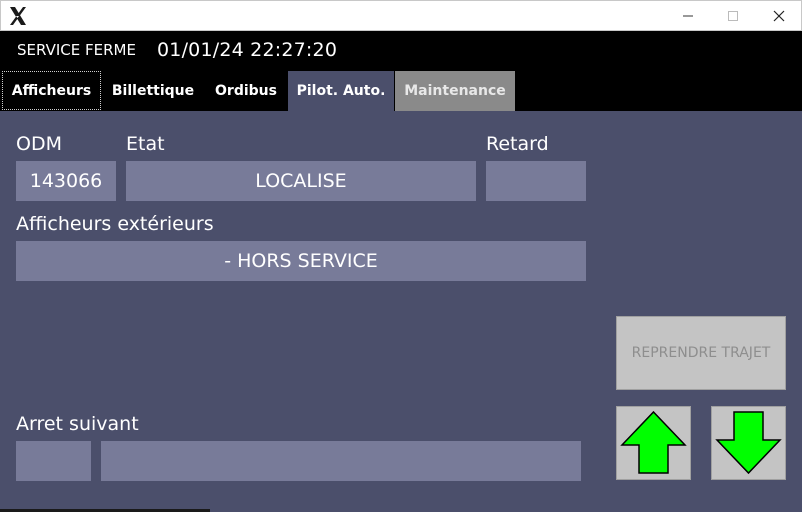  What do you see at coordinates (77, 424) in the screenshot?
I see `arret-suivant-label: Arret suivant` at bounding box center [77, 424].